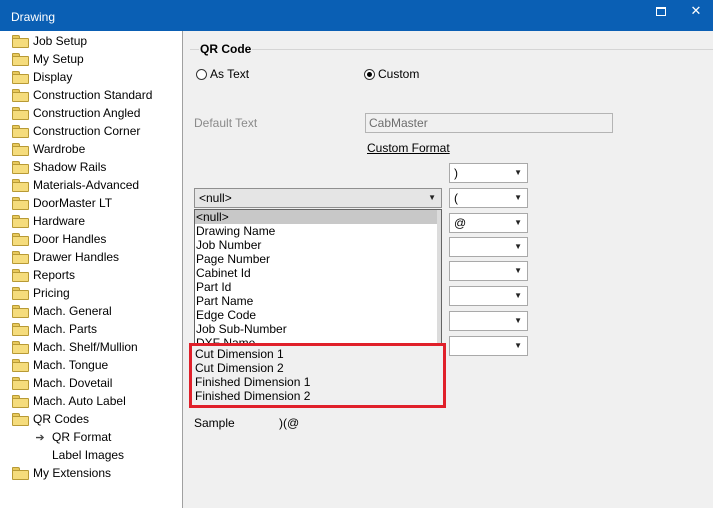 The width and height of the screenshot is (713, 508). What do you see at coordinates (87, 131) in the screenshot?
I see `tree-item-label: Construction Corner` at bounding box center [87, 131].